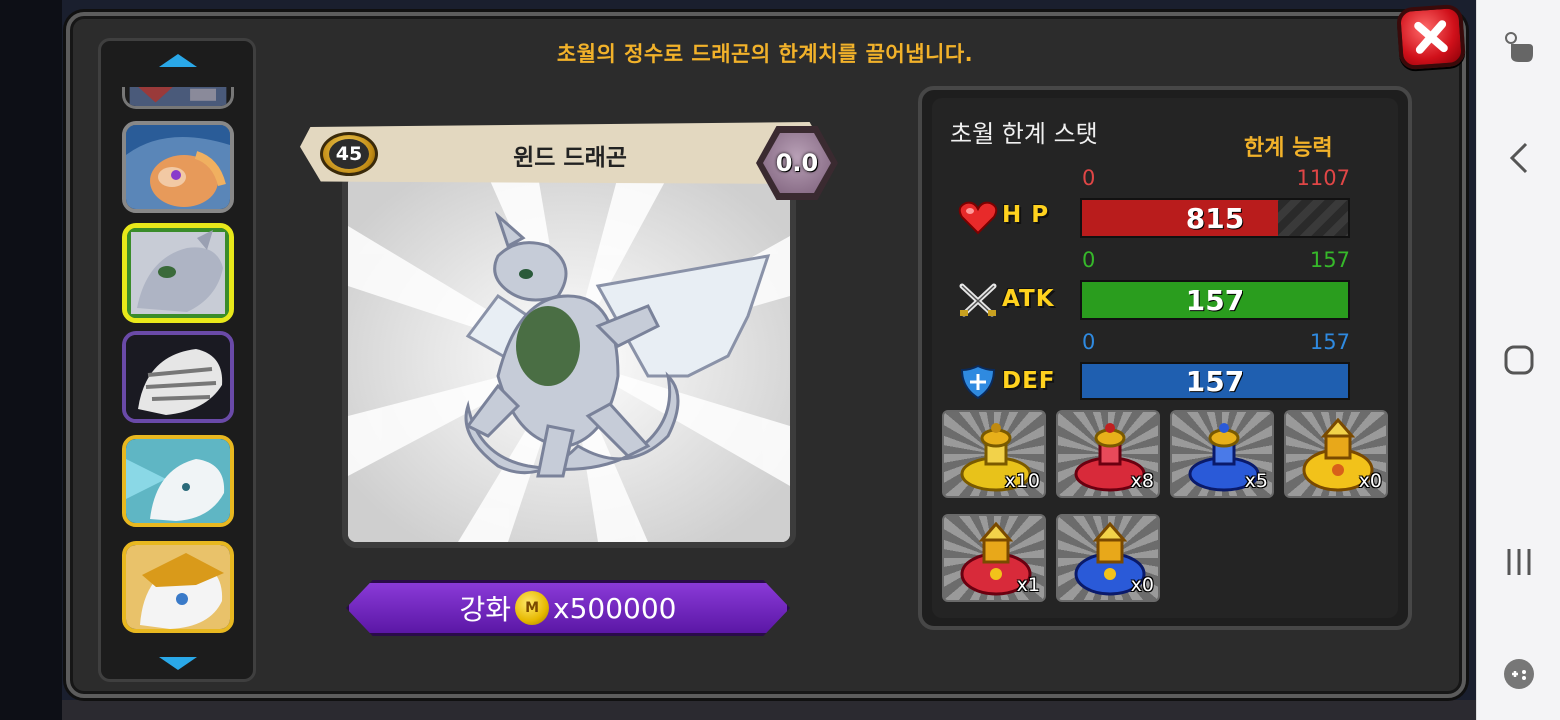  What do you see at coordinates (178, 60) in the screenshot?
I see `scroll-up-arrow-icon` at bounding box center [178, 60].